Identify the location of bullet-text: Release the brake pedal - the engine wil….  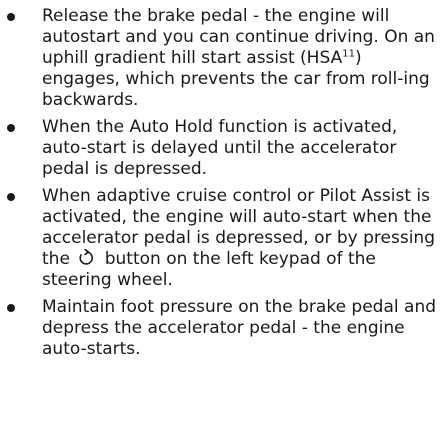
(238, 37).